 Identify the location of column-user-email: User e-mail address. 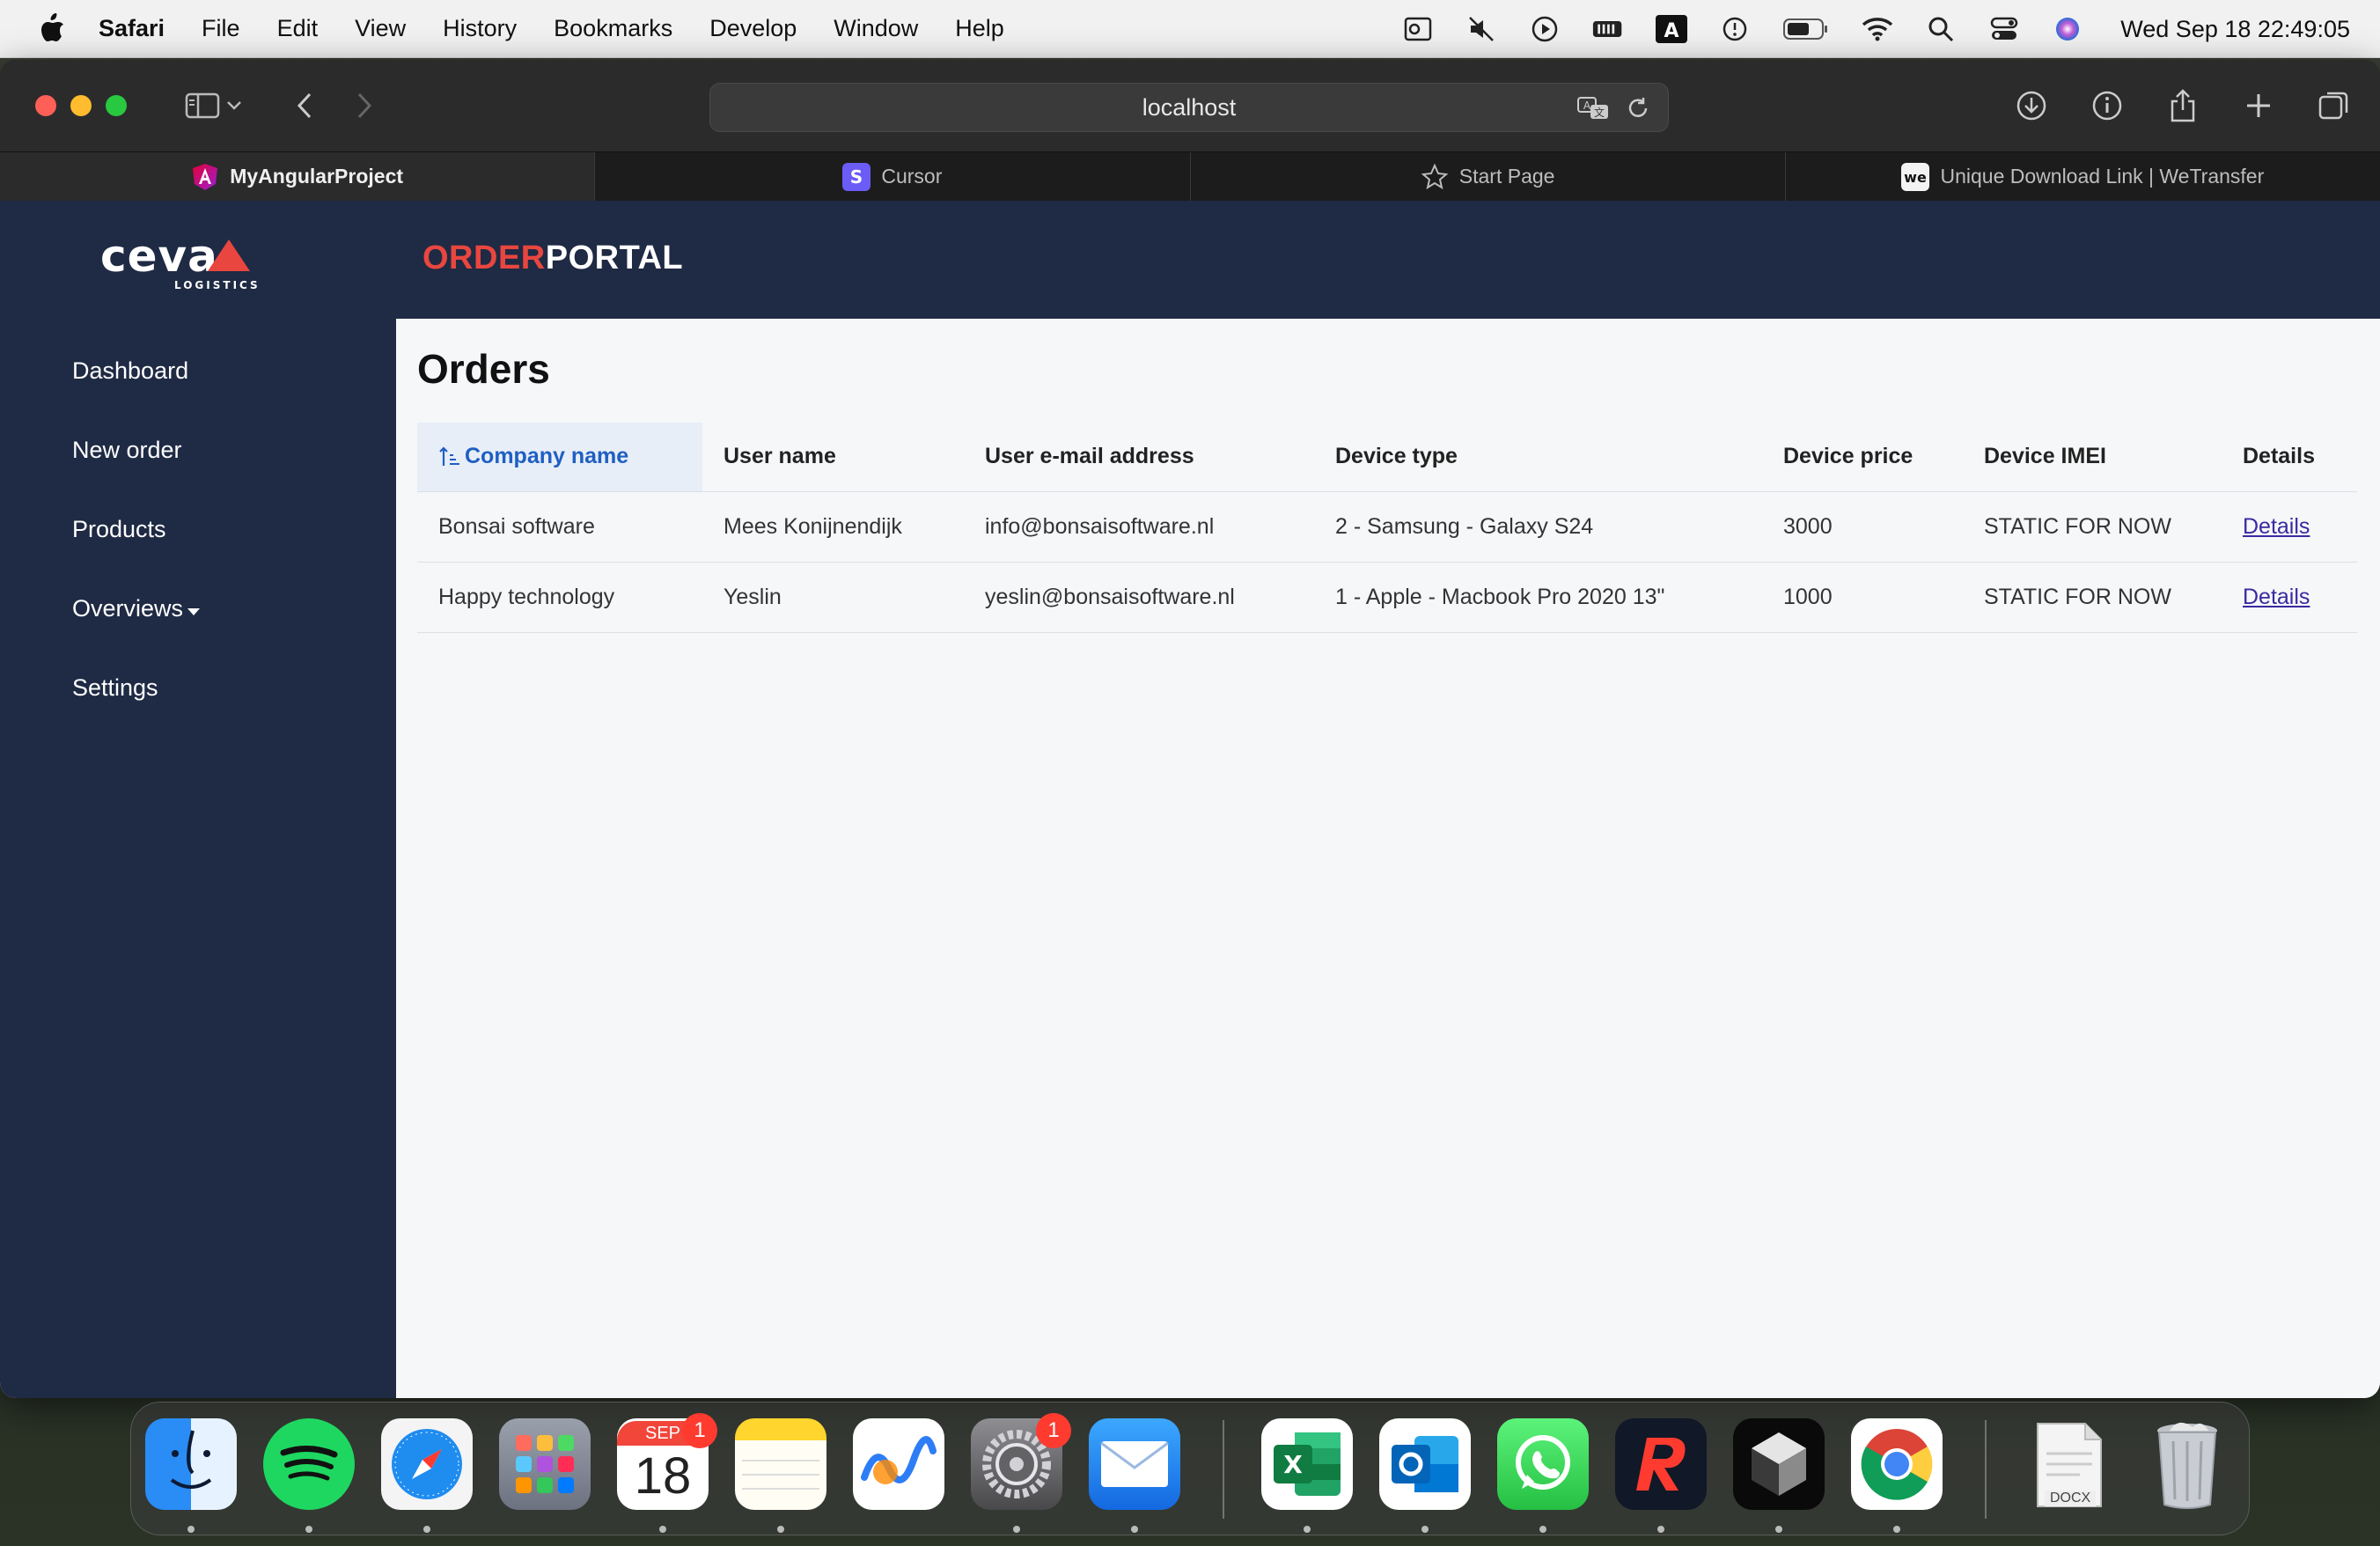
(1139, 457).